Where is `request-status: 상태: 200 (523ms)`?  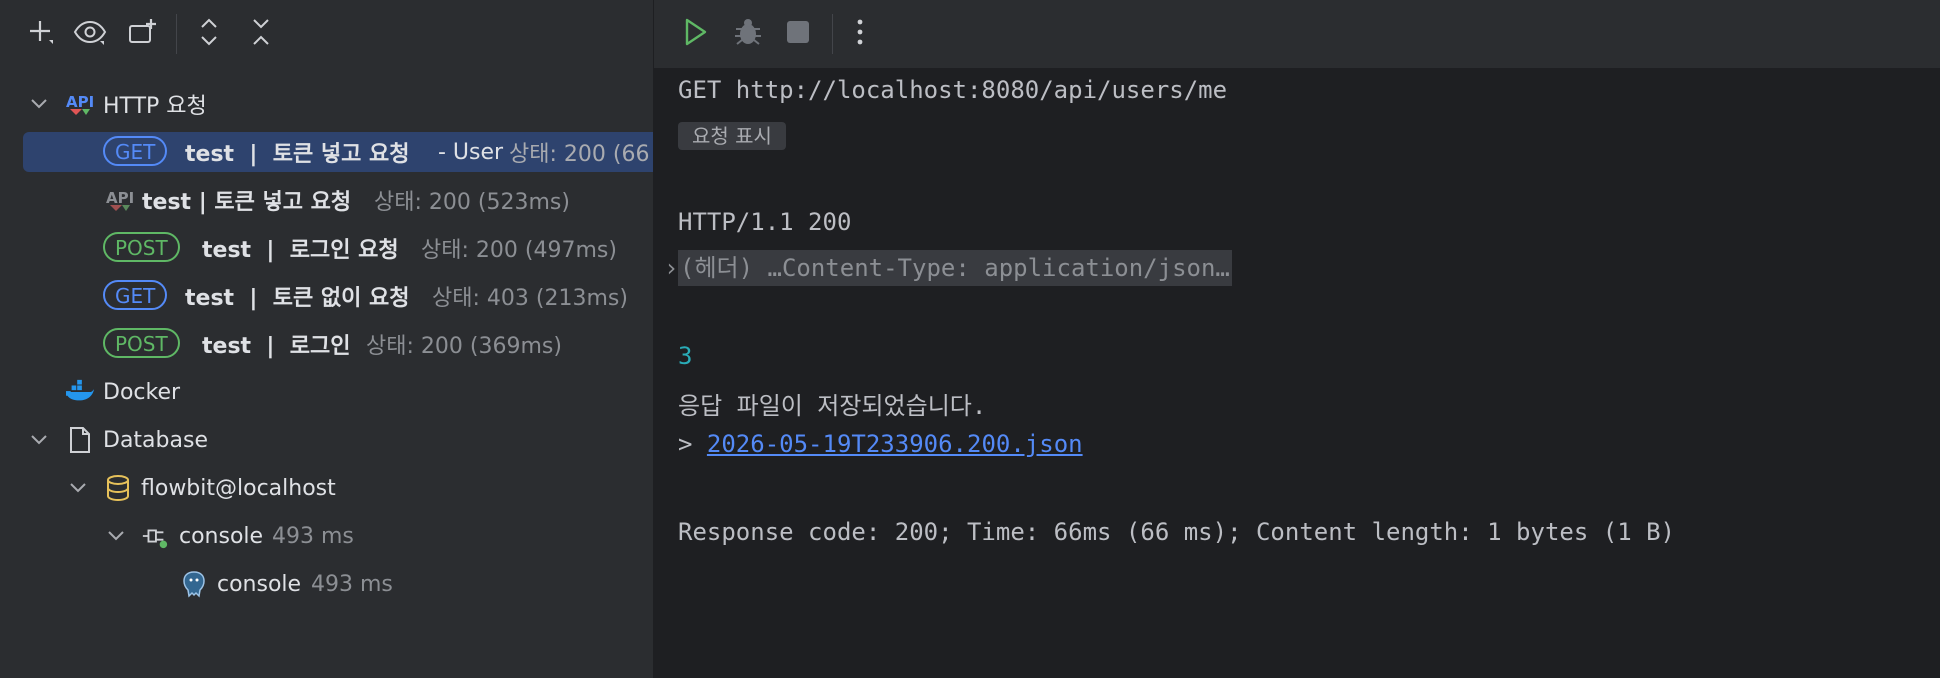 request-status: 상태: 200 (523ms) is located at coordinates (472, 202).